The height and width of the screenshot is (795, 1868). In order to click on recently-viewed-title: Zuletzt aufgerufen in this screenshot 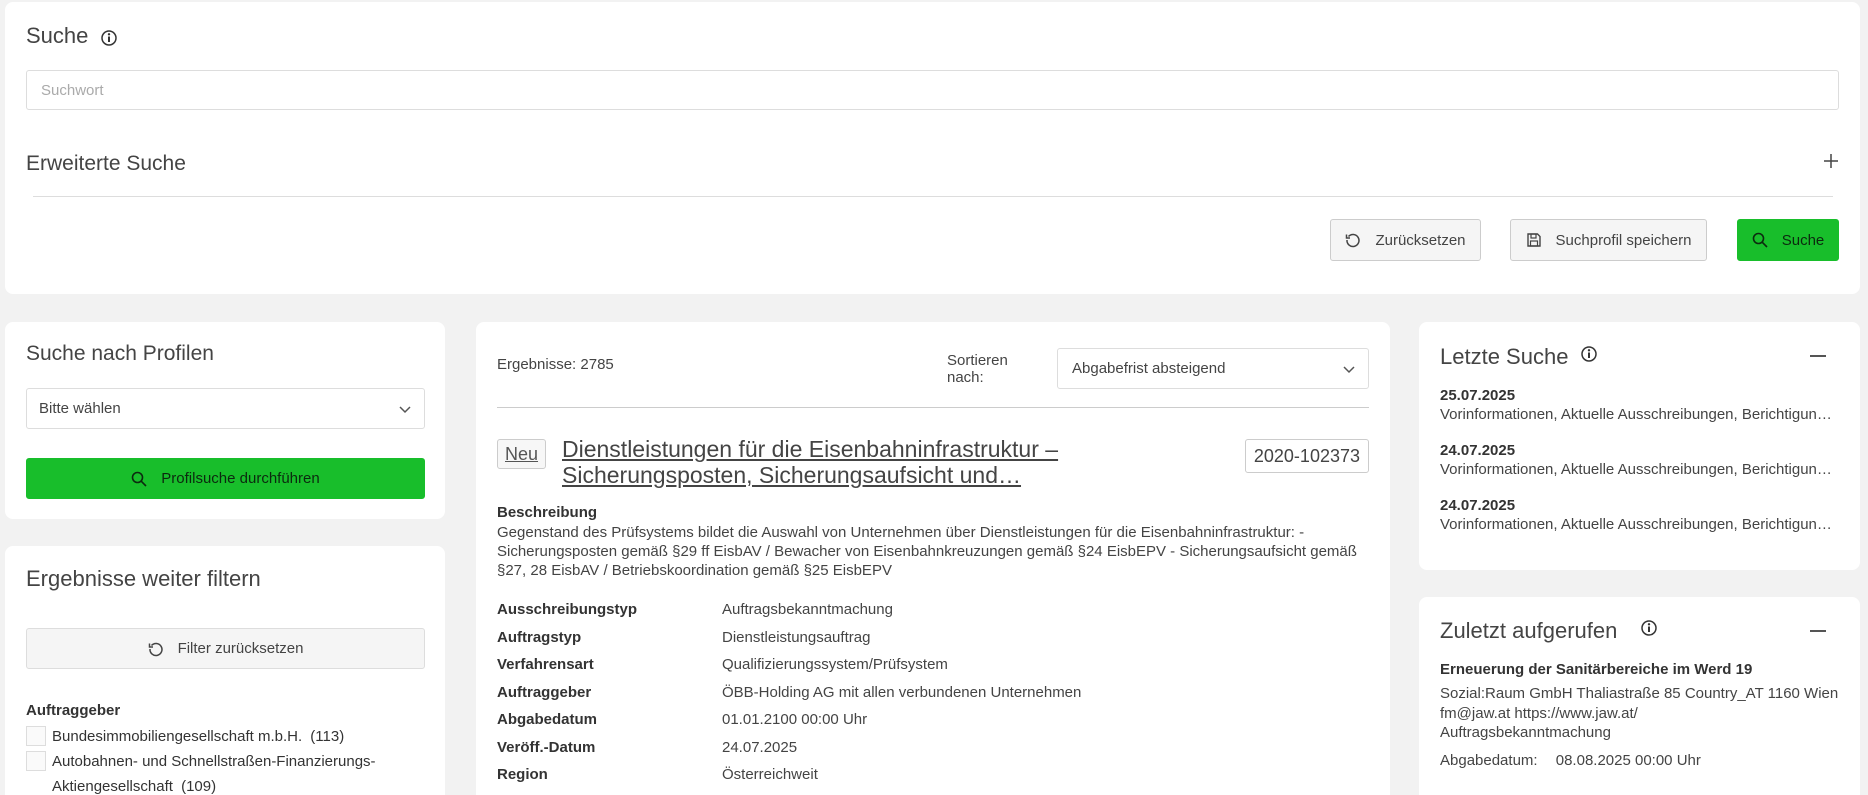, I will do `click(1529, 630)`.